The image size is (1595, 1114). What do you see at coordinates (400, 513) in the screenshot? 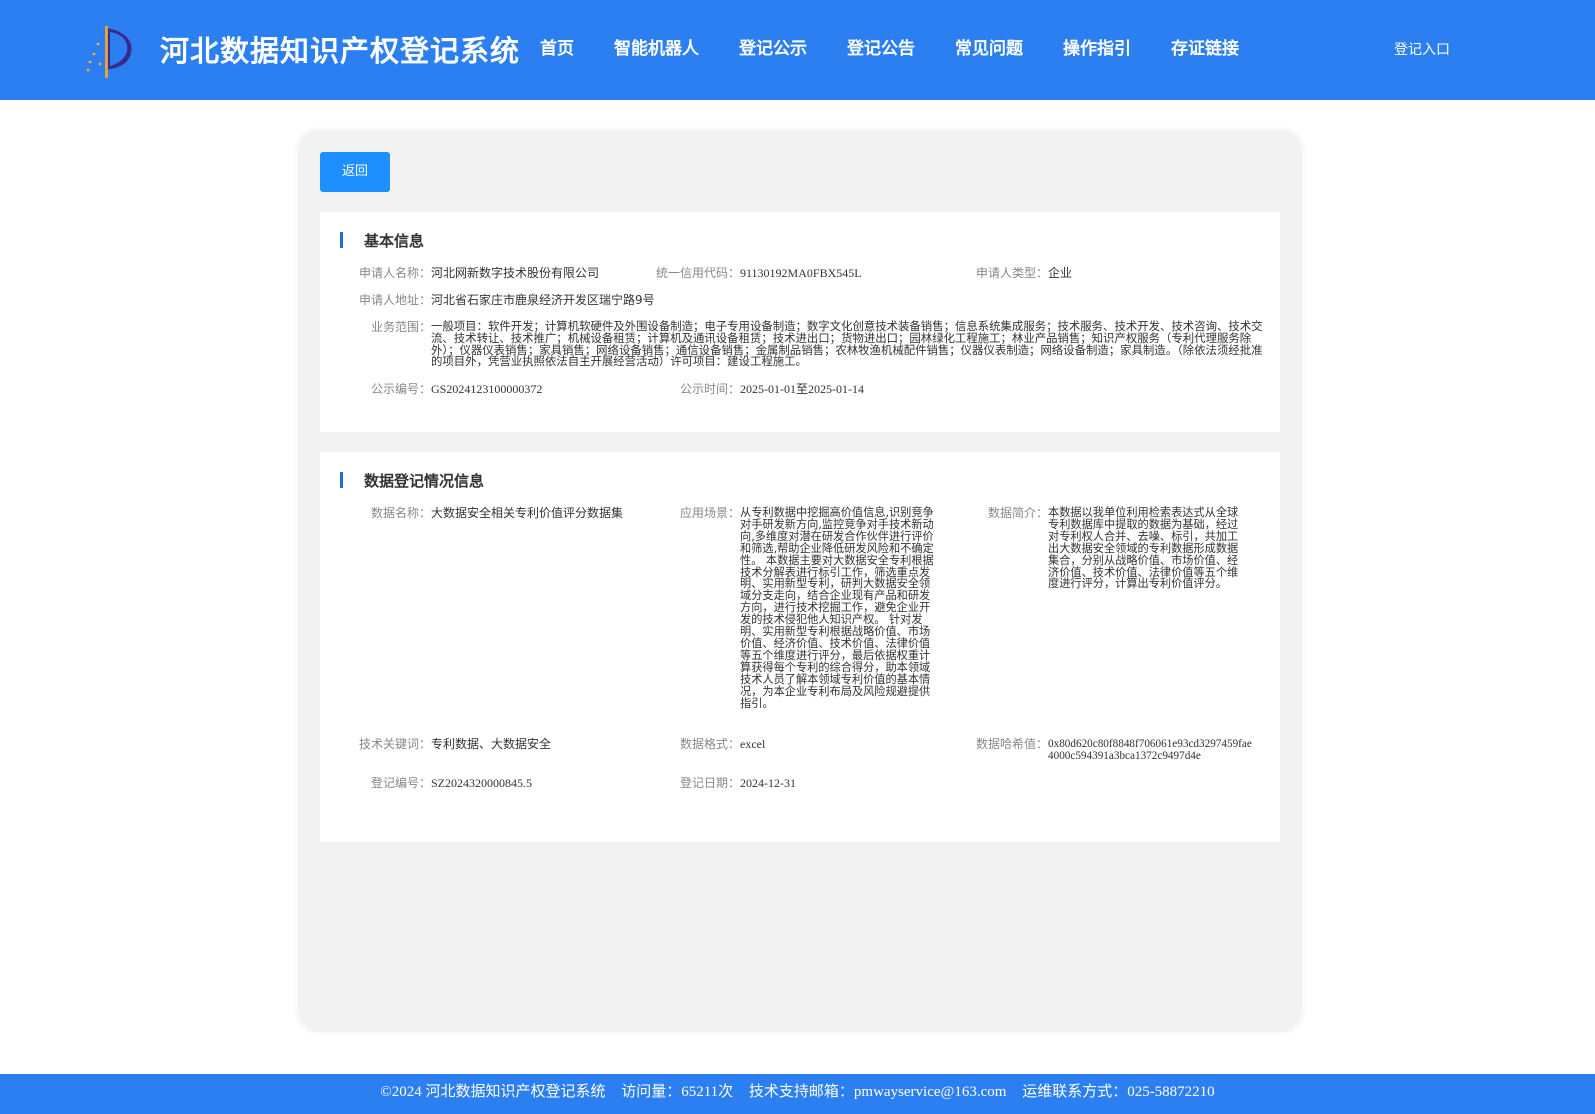
I see `data-name-label: 数据名称：` at bounding box center [400, 513].